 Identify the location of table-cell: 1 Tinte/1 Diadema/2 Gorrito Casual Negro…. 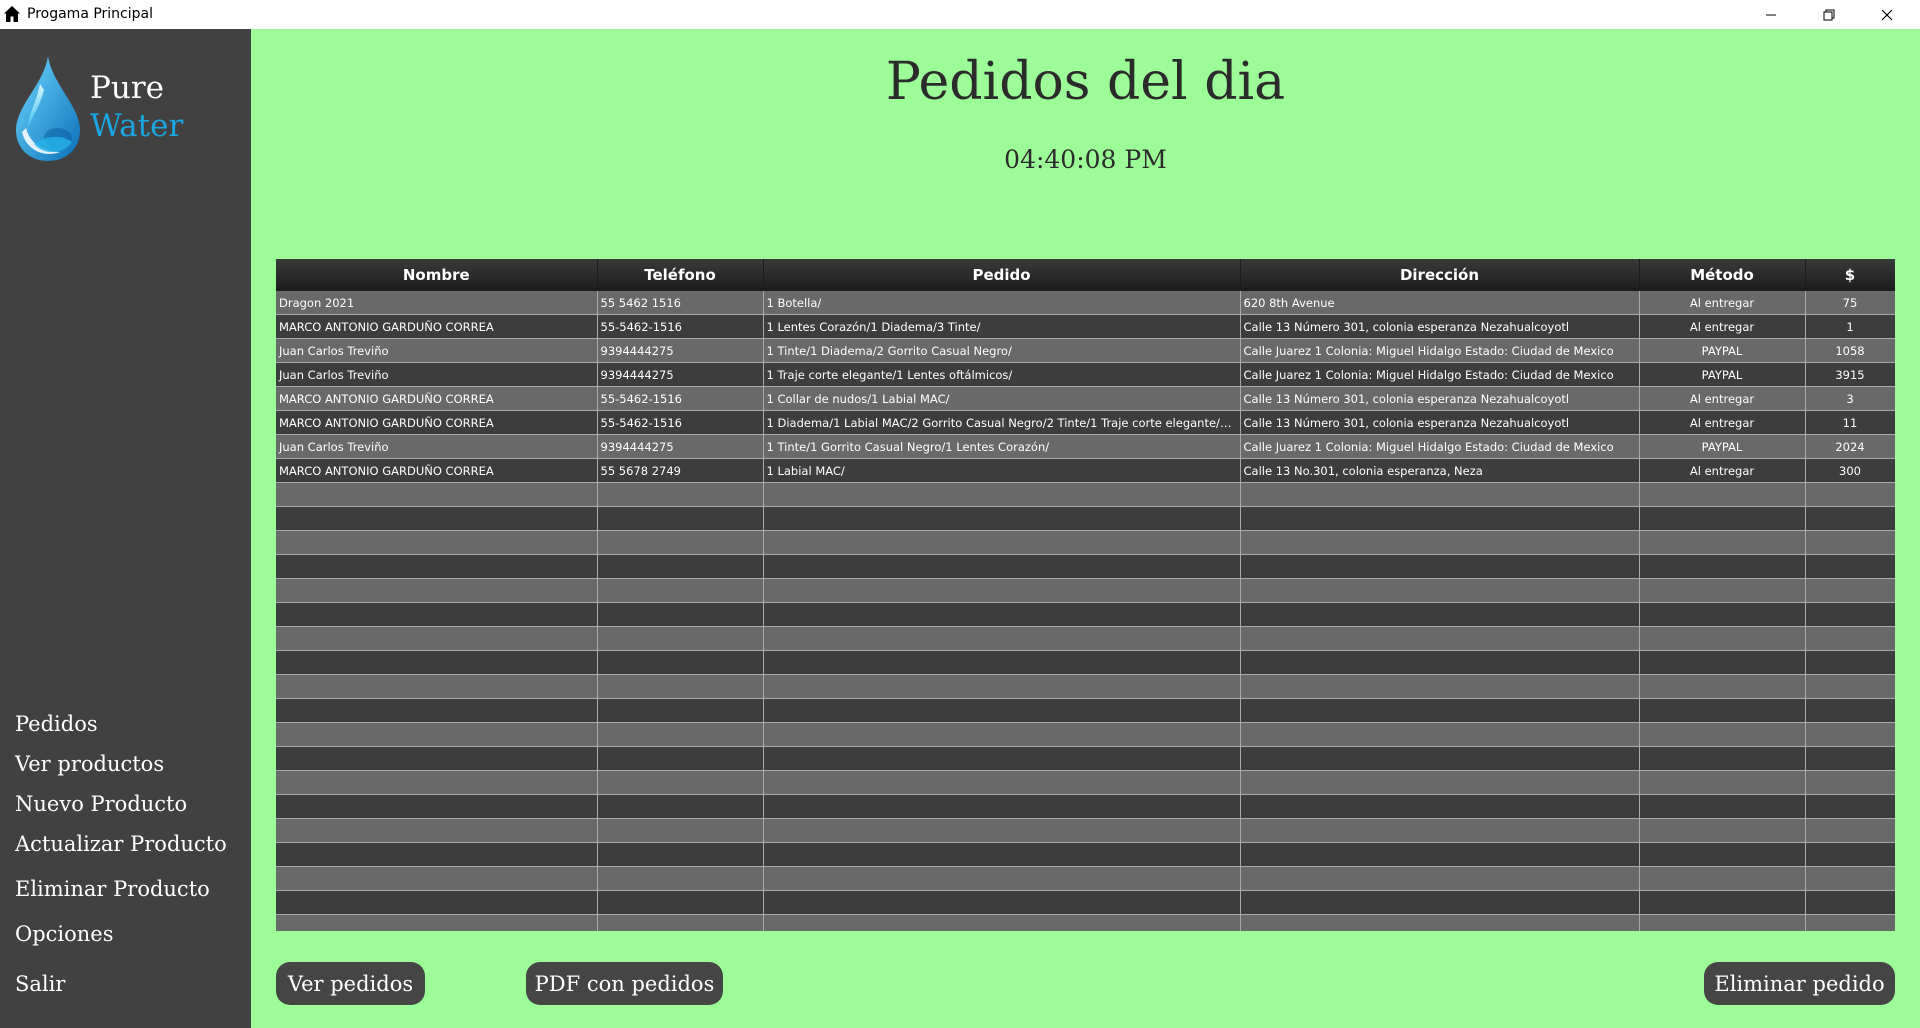
(1002, 350).